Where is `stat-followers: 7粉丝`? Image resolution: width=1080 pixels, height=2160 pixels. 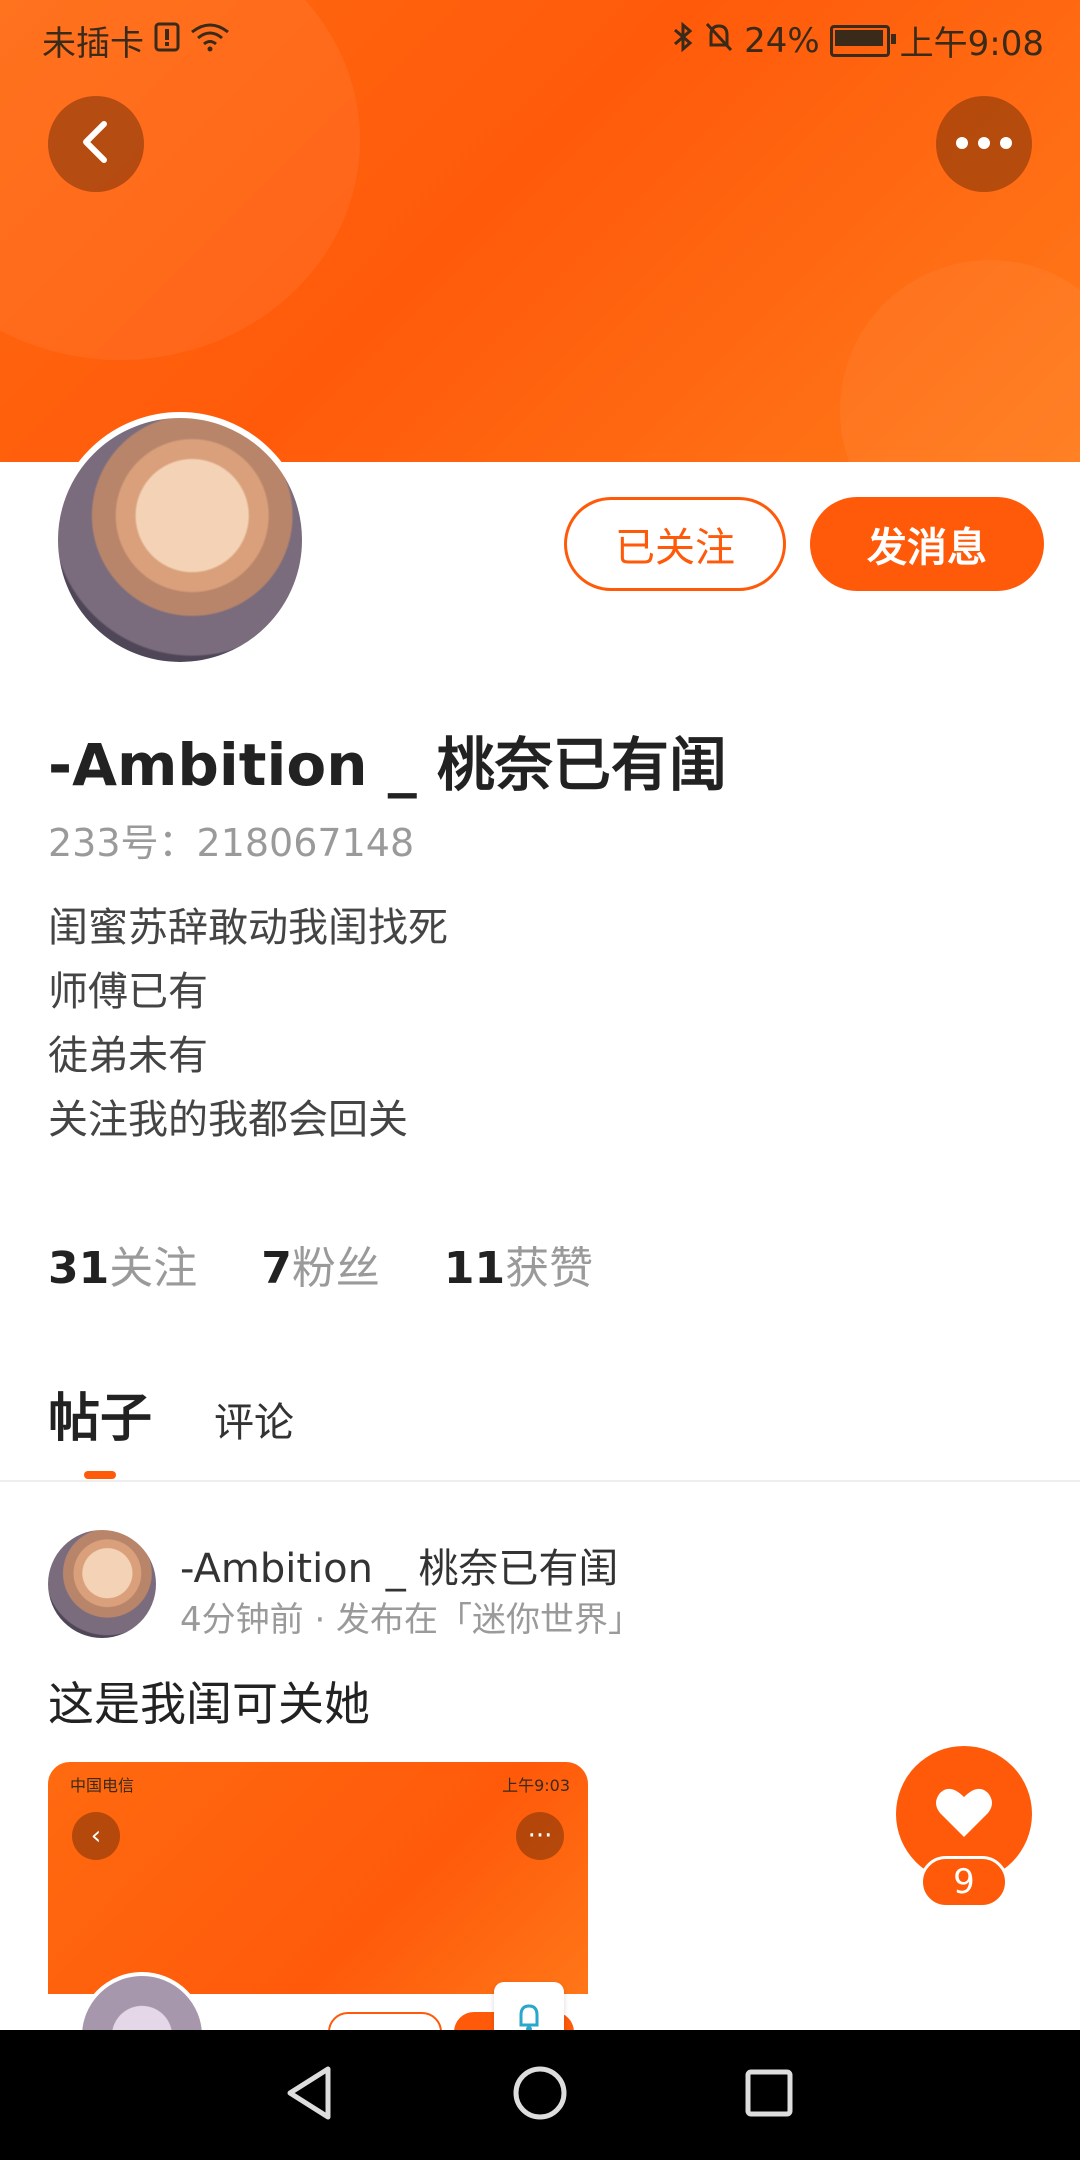
stat-followers: 7粉丝 is located at coordinates (320, 1264).